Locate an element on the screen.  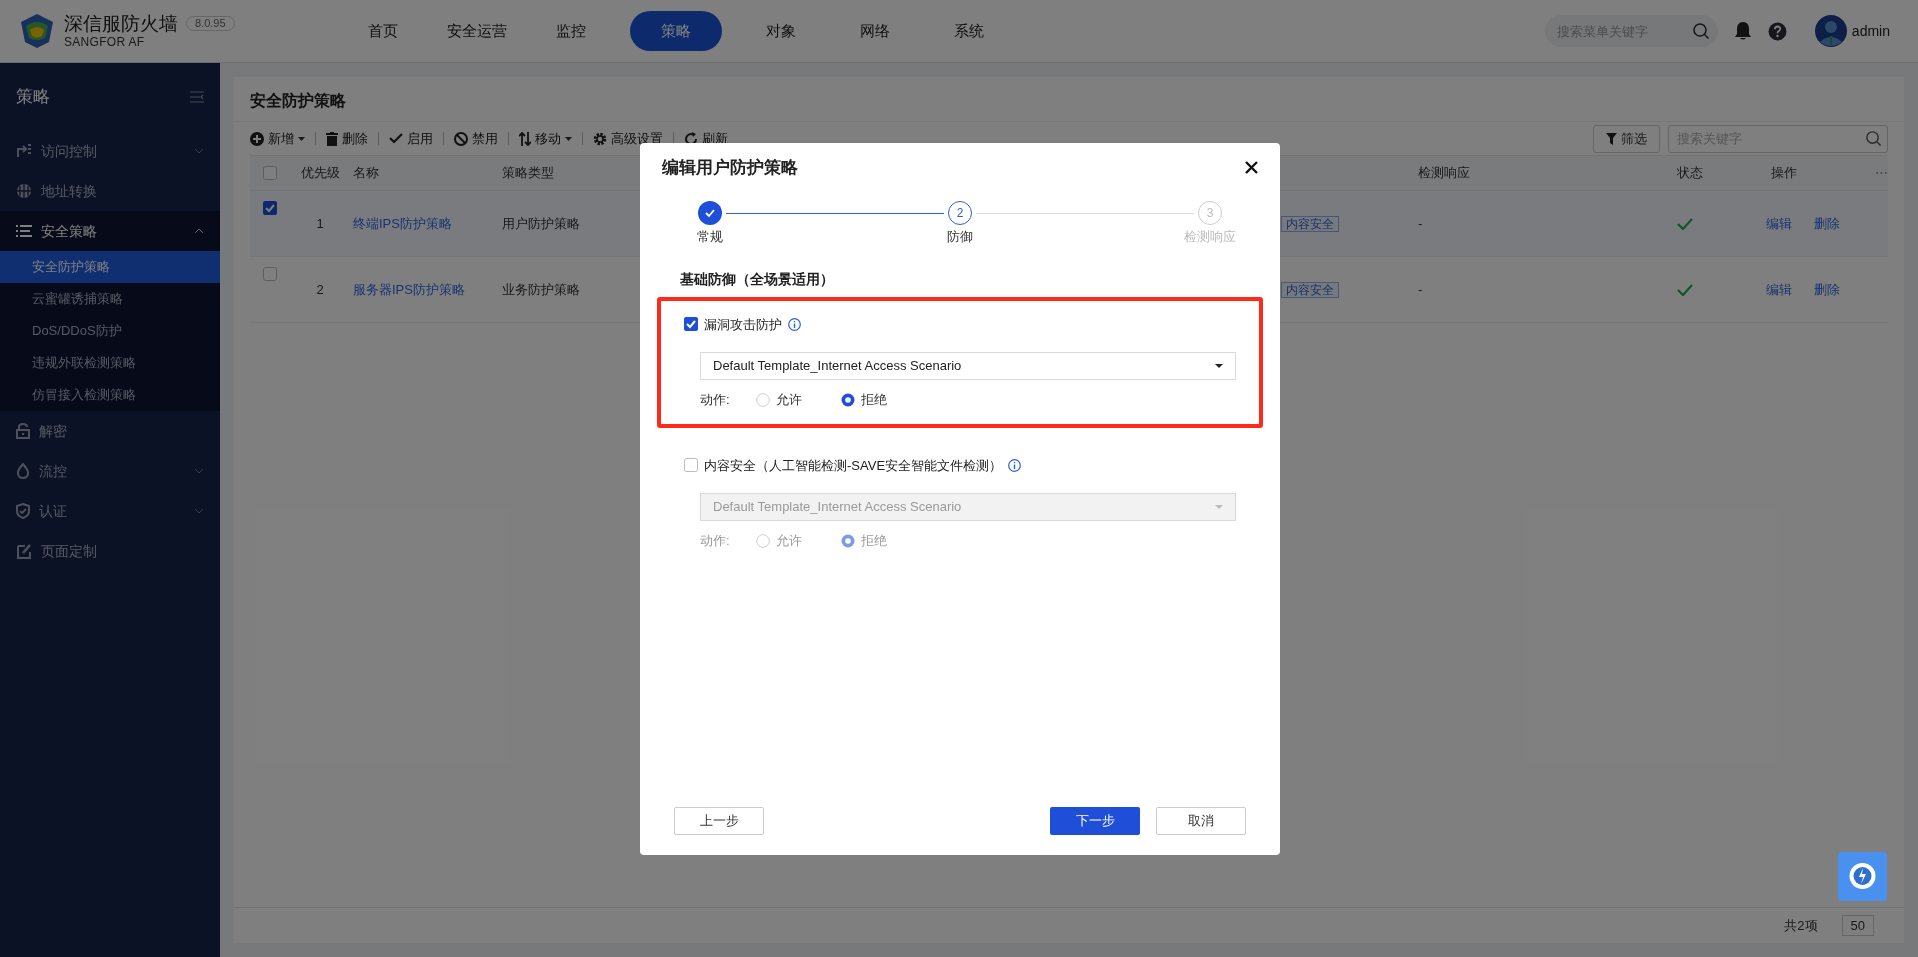
drop-icon is located at coordinates (23, 471).